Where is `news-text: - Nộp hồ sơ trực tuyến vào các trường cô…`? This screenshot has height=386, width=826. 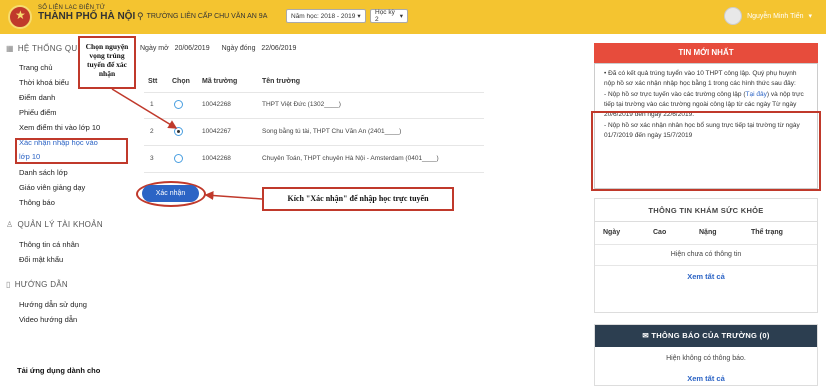 news-text: - Nộp hồ sơ trực tuyến vào các trường cô… is located at coordinates (675, 94).